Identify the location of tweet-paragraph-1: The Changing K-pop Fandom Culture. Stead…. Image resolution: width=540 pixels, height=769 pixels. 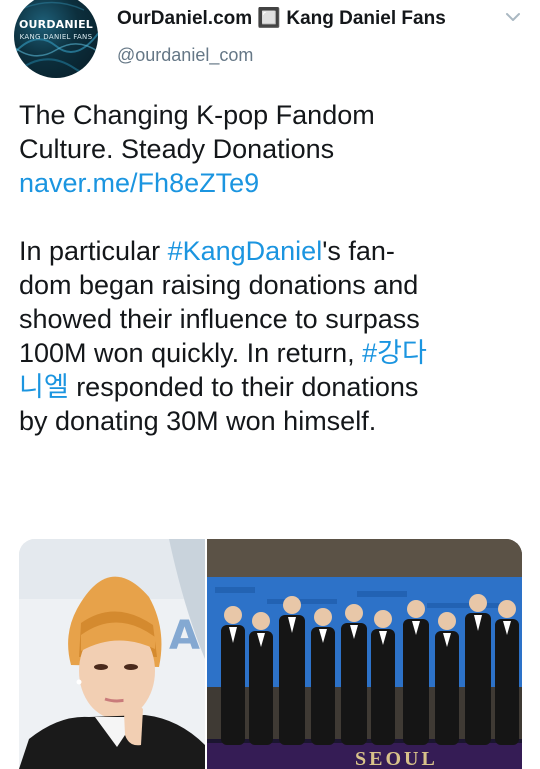
(271, 149).